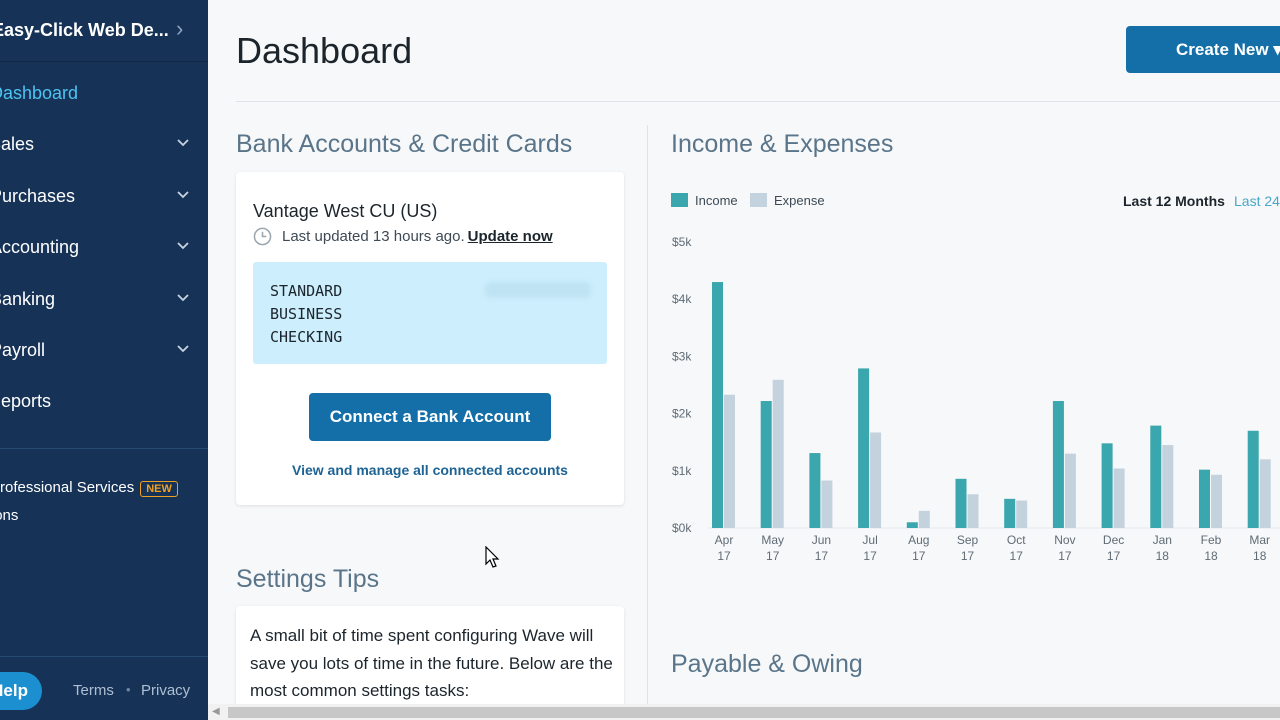  Describe the element at coordinates (104, 93) in the screenshot. I see `sidebar-item-dashboard: Dashboard` at that location.